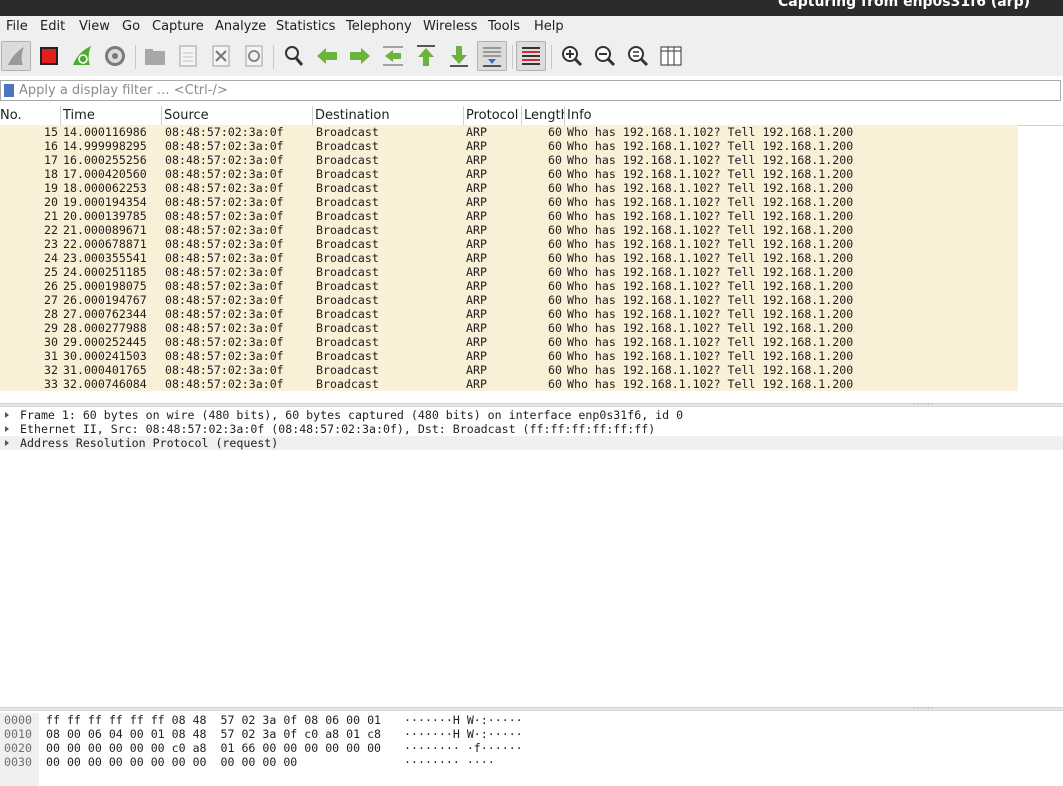 This screenshot has height=786, width=1063. I want to click on capture-options-button, so click(115, 56).